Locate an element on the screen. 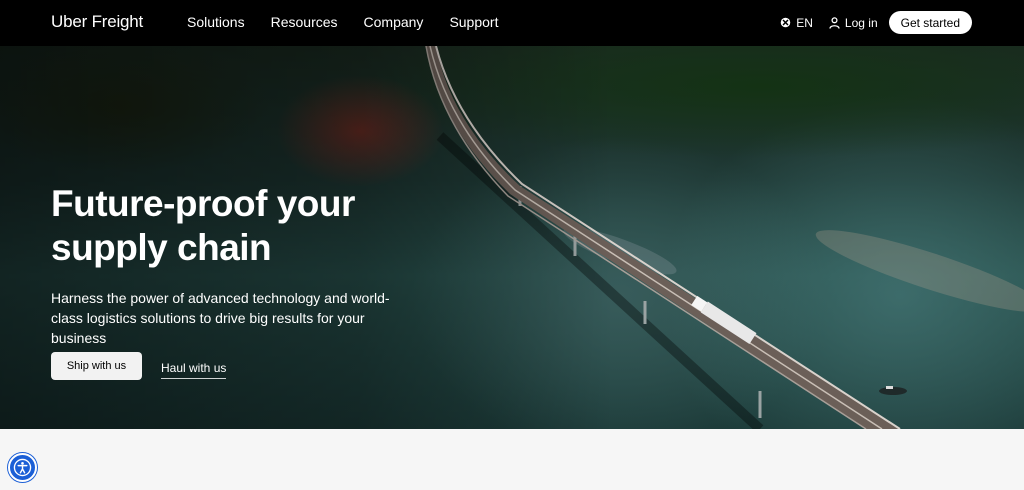 The image size is (1024, 490). nav-solutions: Solutions is located at coordinates (216, 22).